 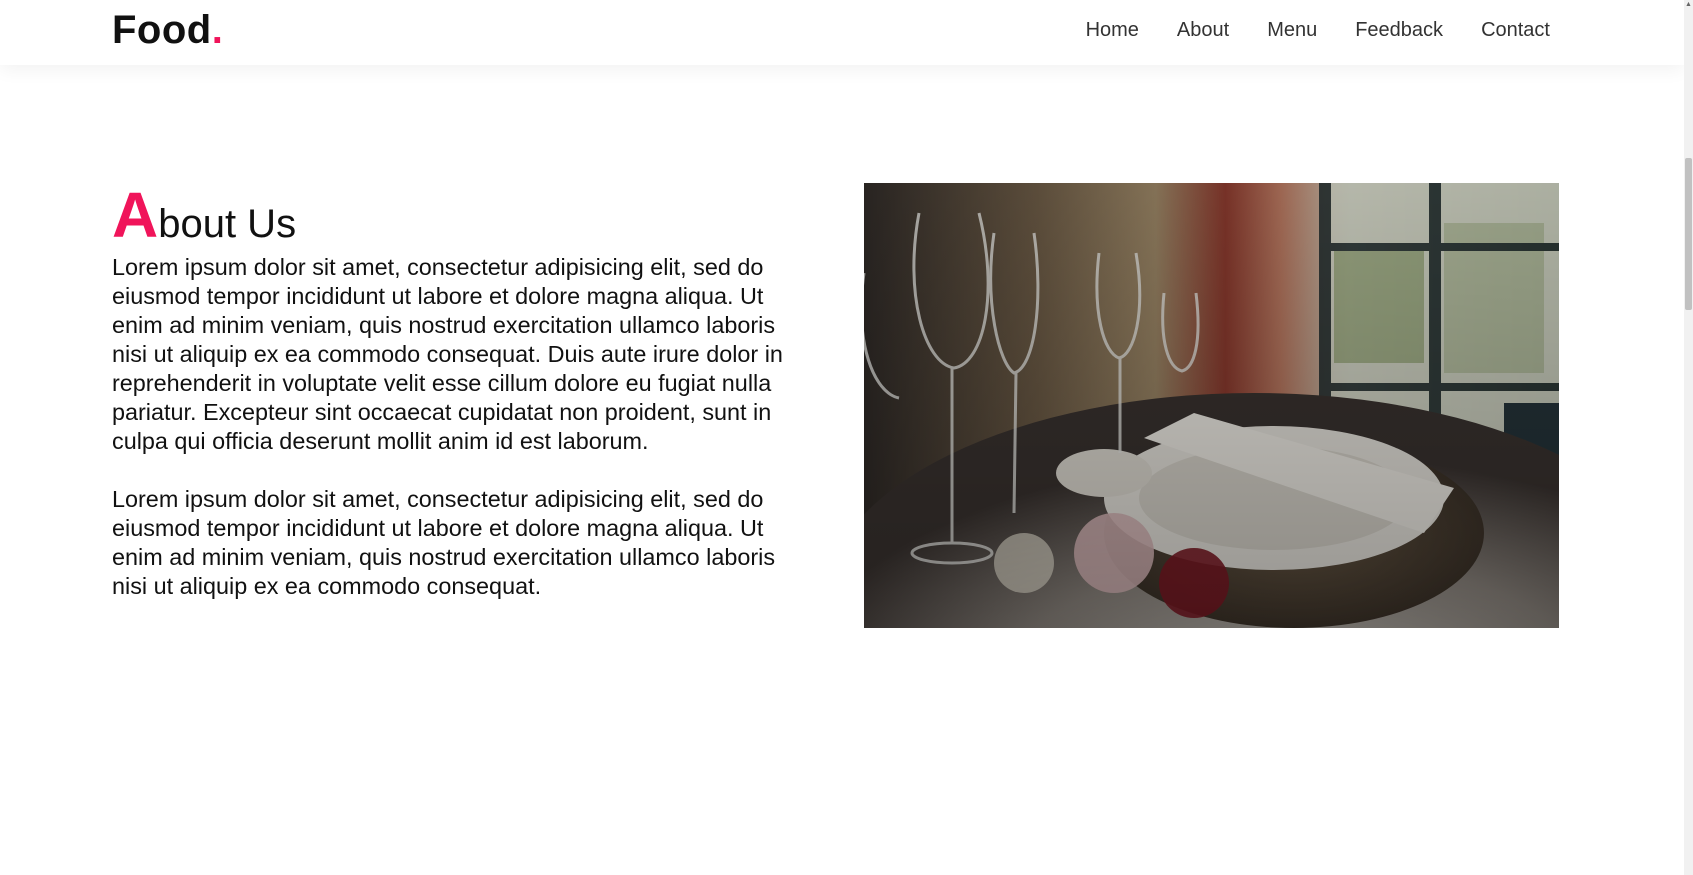 I want to click on brand-logo: Food., so click(x=167, y=30).